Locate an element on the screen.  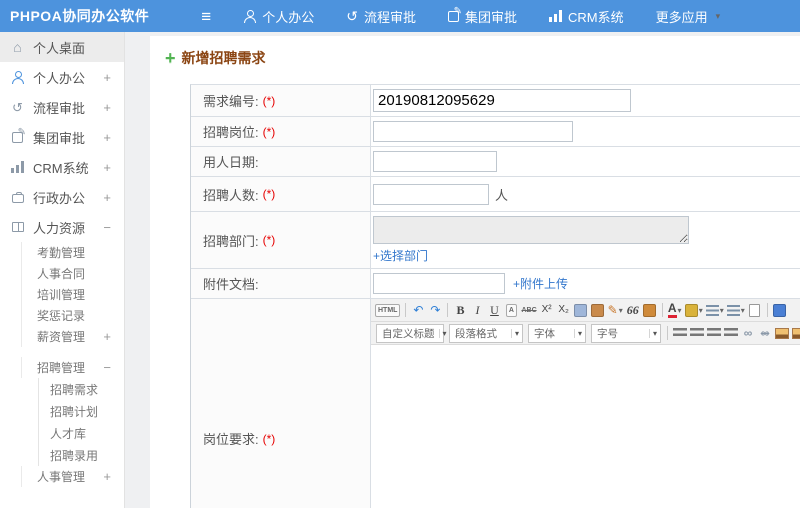
attachment-input is located at coordinates (439, 283).